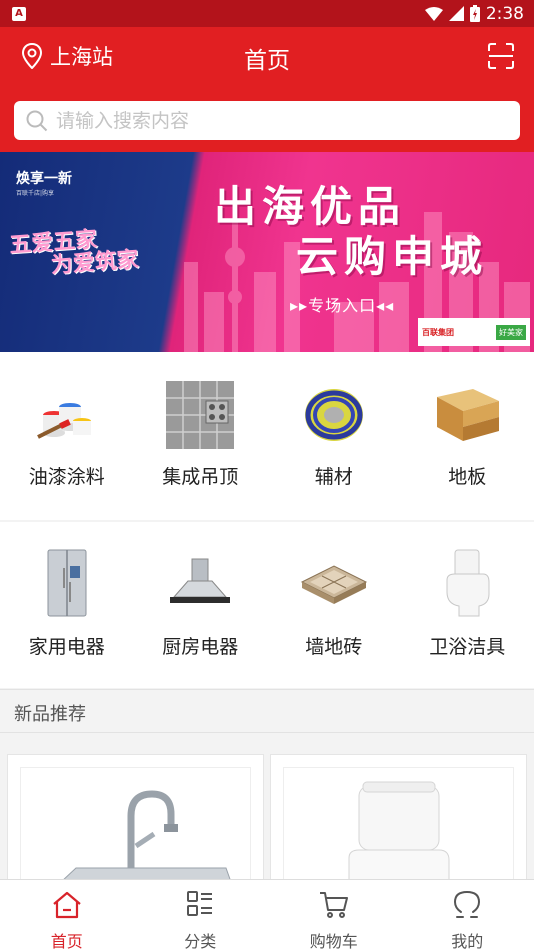 The image size is (534, 950). I want to click on app-notification-icon: A, so click(19, 13).